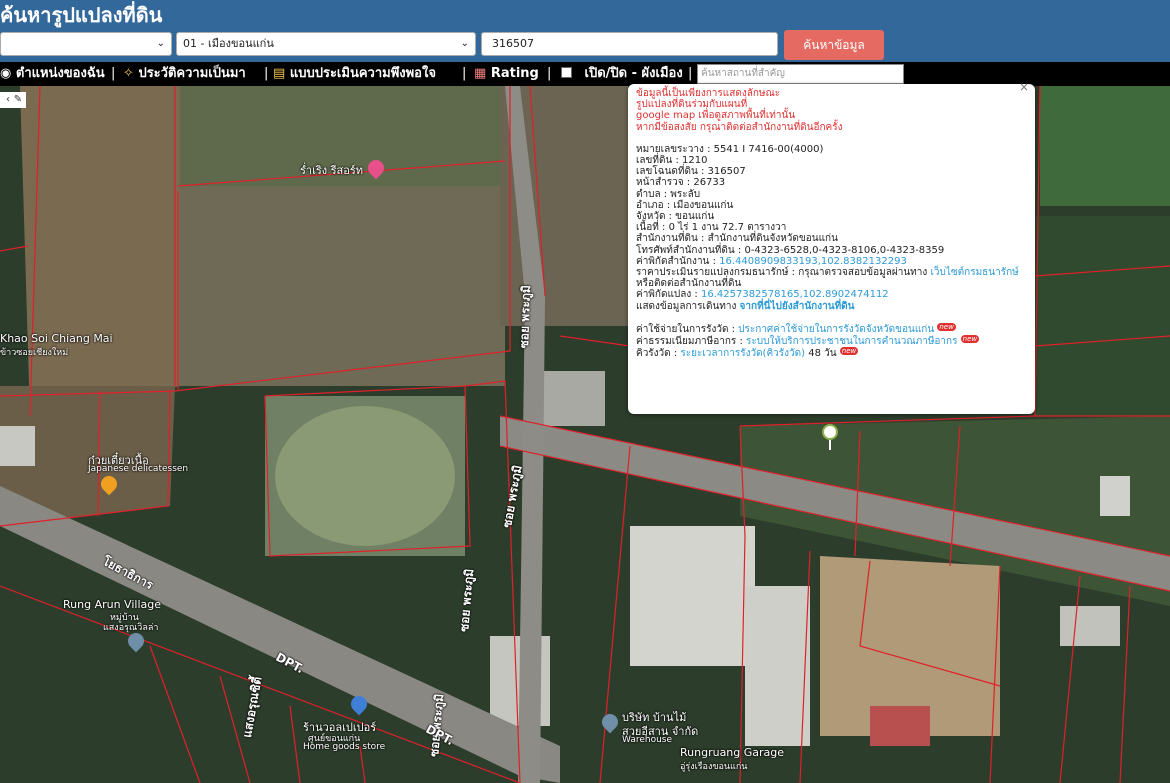  I want to click on map-label-resort: ร่ำเริง รีสอร์ท, so click(332, 170).